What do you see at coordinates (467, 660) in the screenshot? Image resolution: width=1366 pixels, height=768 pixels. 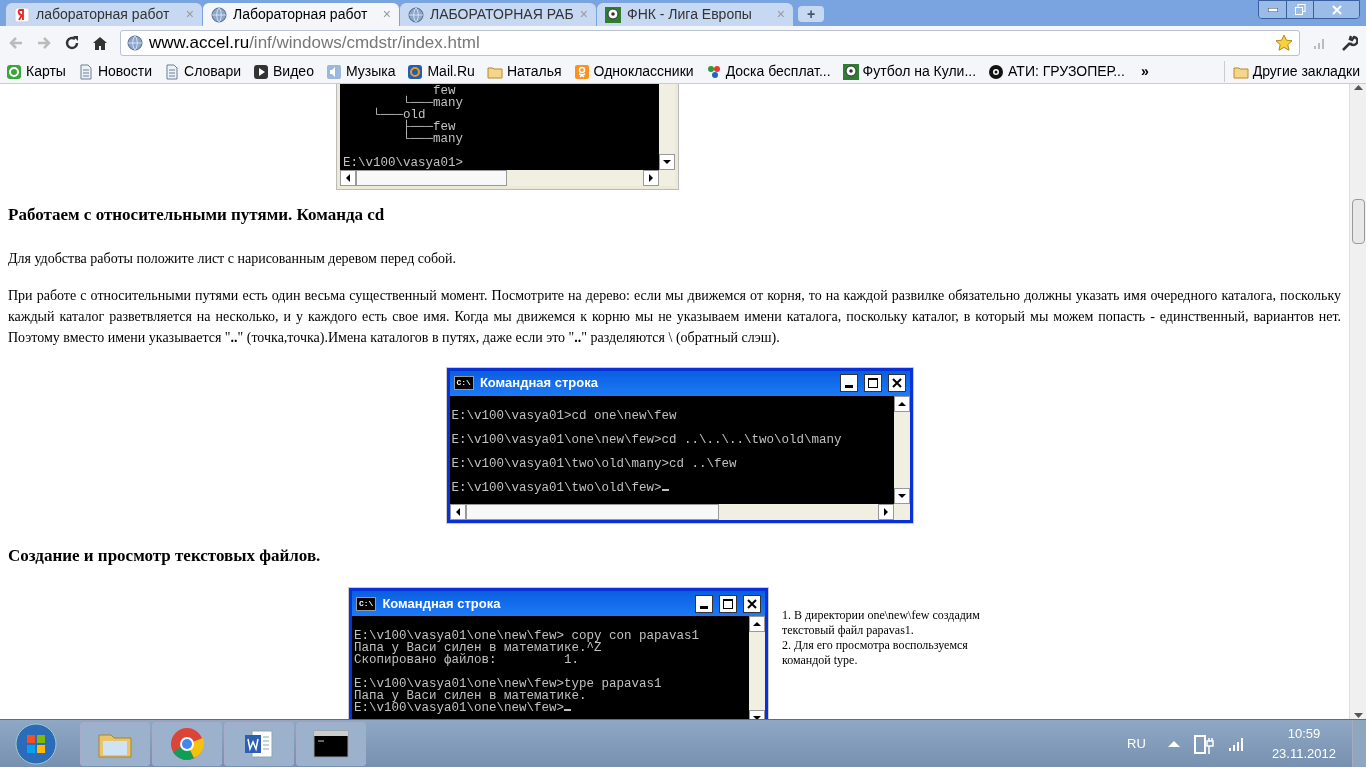 I see `console-line: Скопировано файлов: 1.` at bounding box center [467, 660].